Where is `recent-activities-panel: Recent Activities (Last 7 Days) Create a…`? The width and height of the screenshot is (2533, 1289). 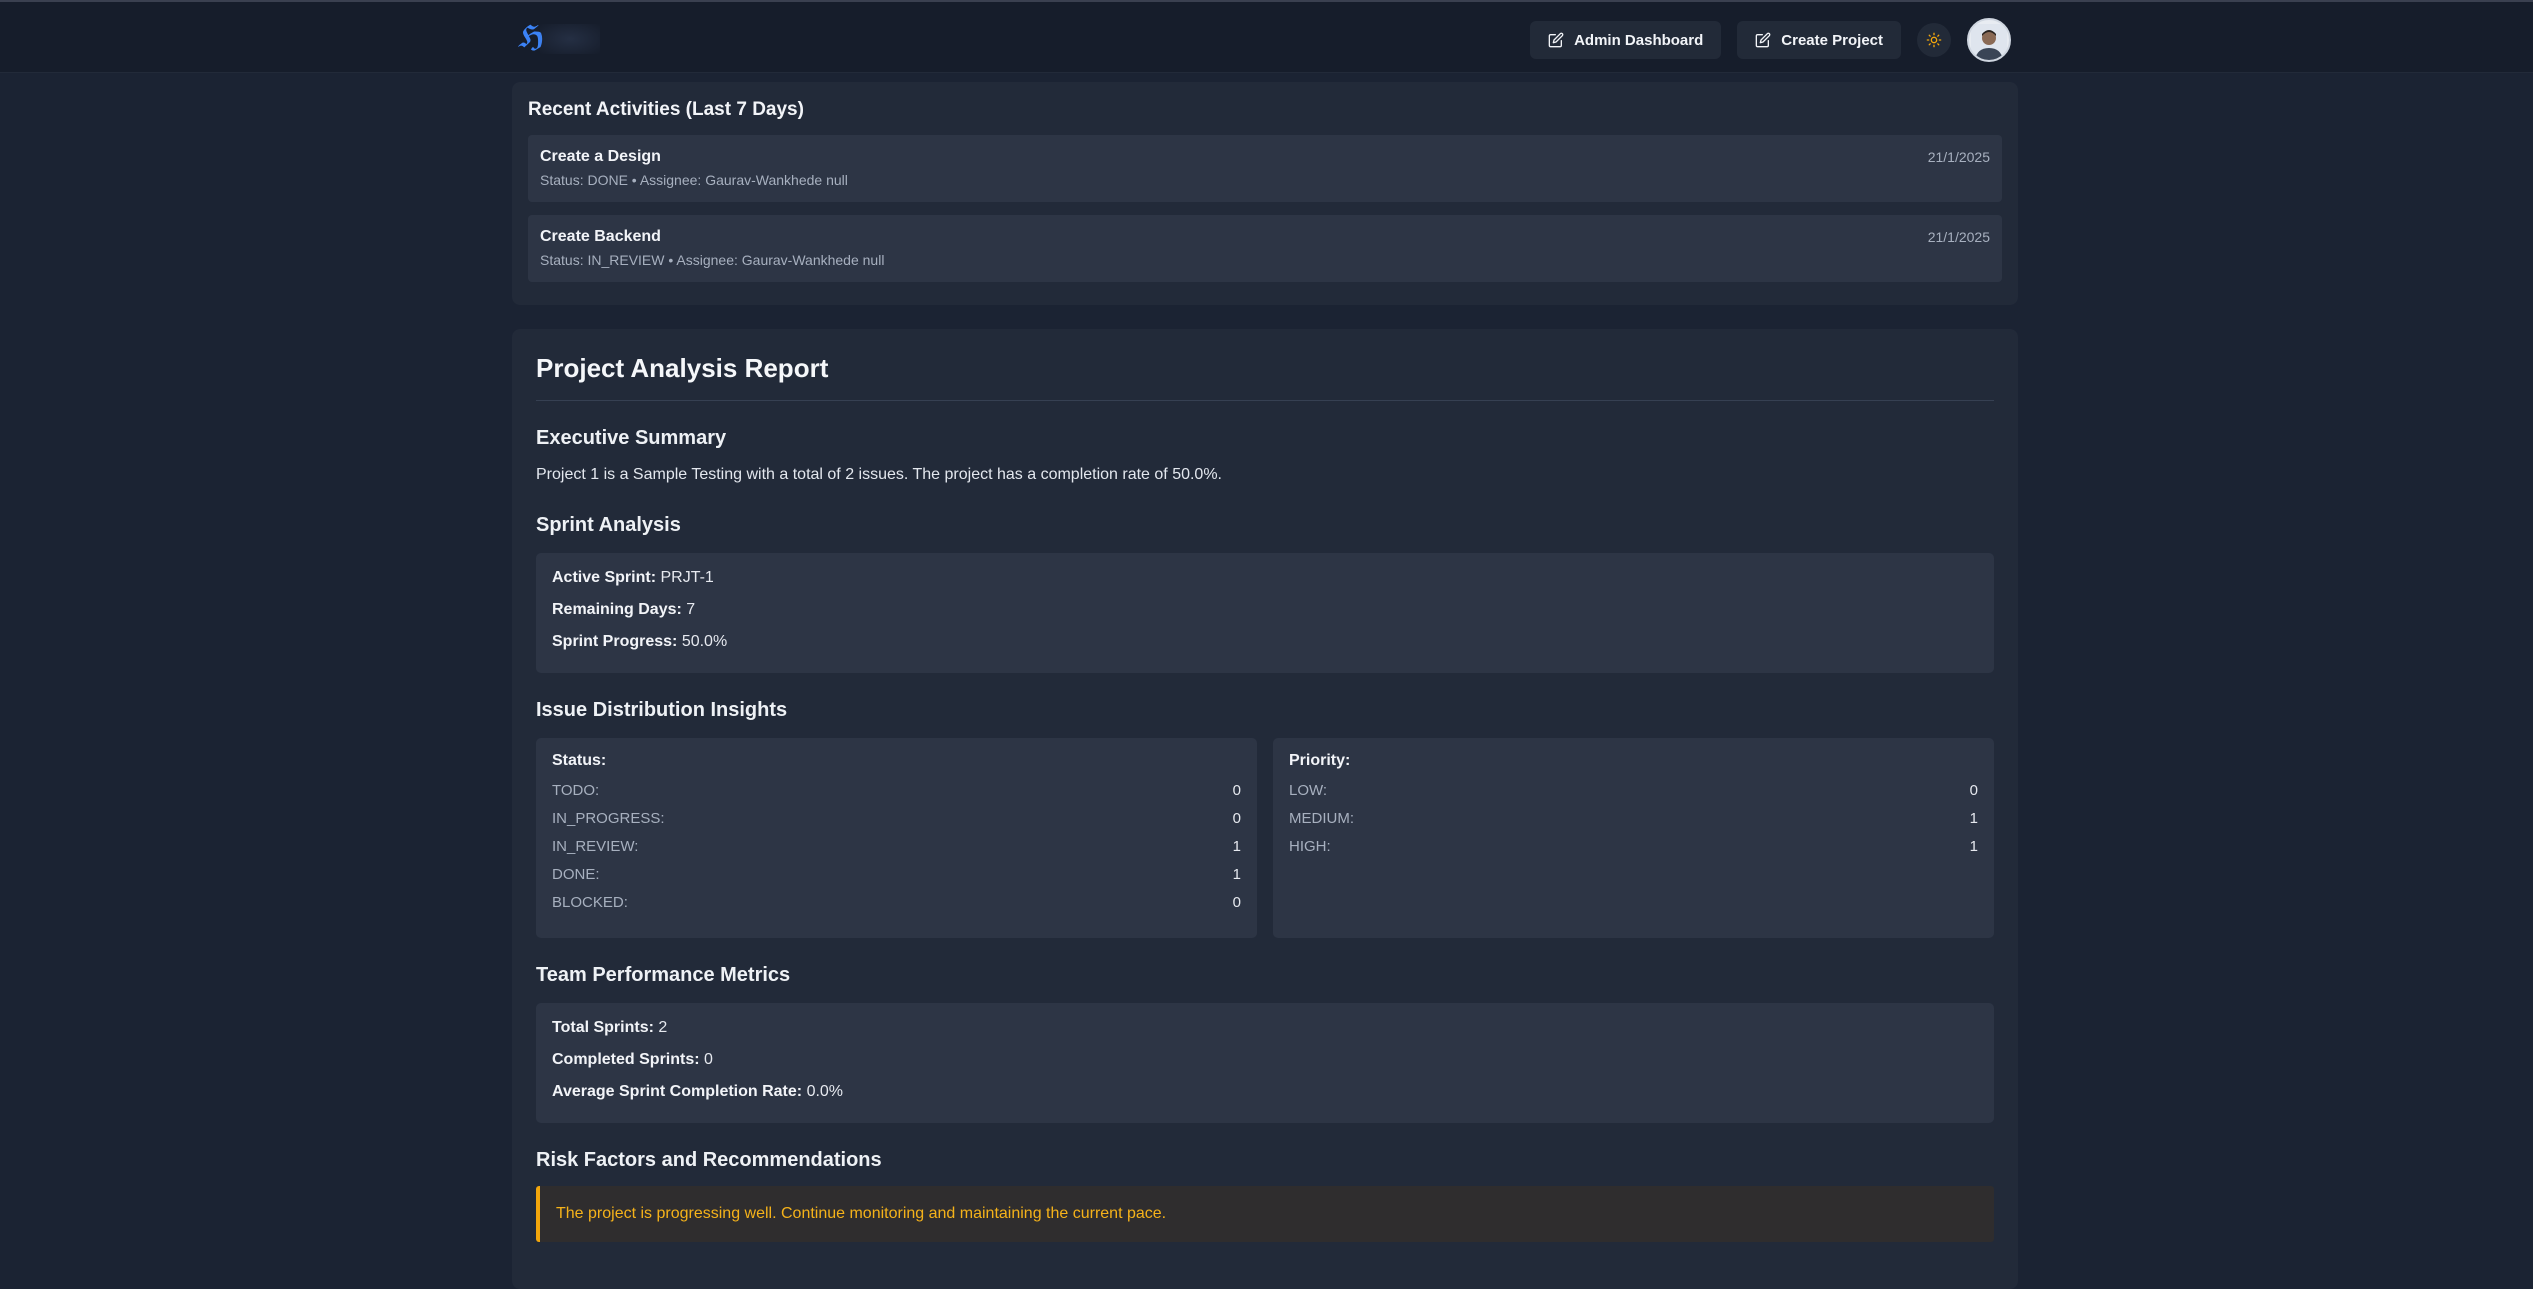
recent-activities-panel: Recent Activities (Last 7 Days) Create a… is located at coordinates (1265, 193).